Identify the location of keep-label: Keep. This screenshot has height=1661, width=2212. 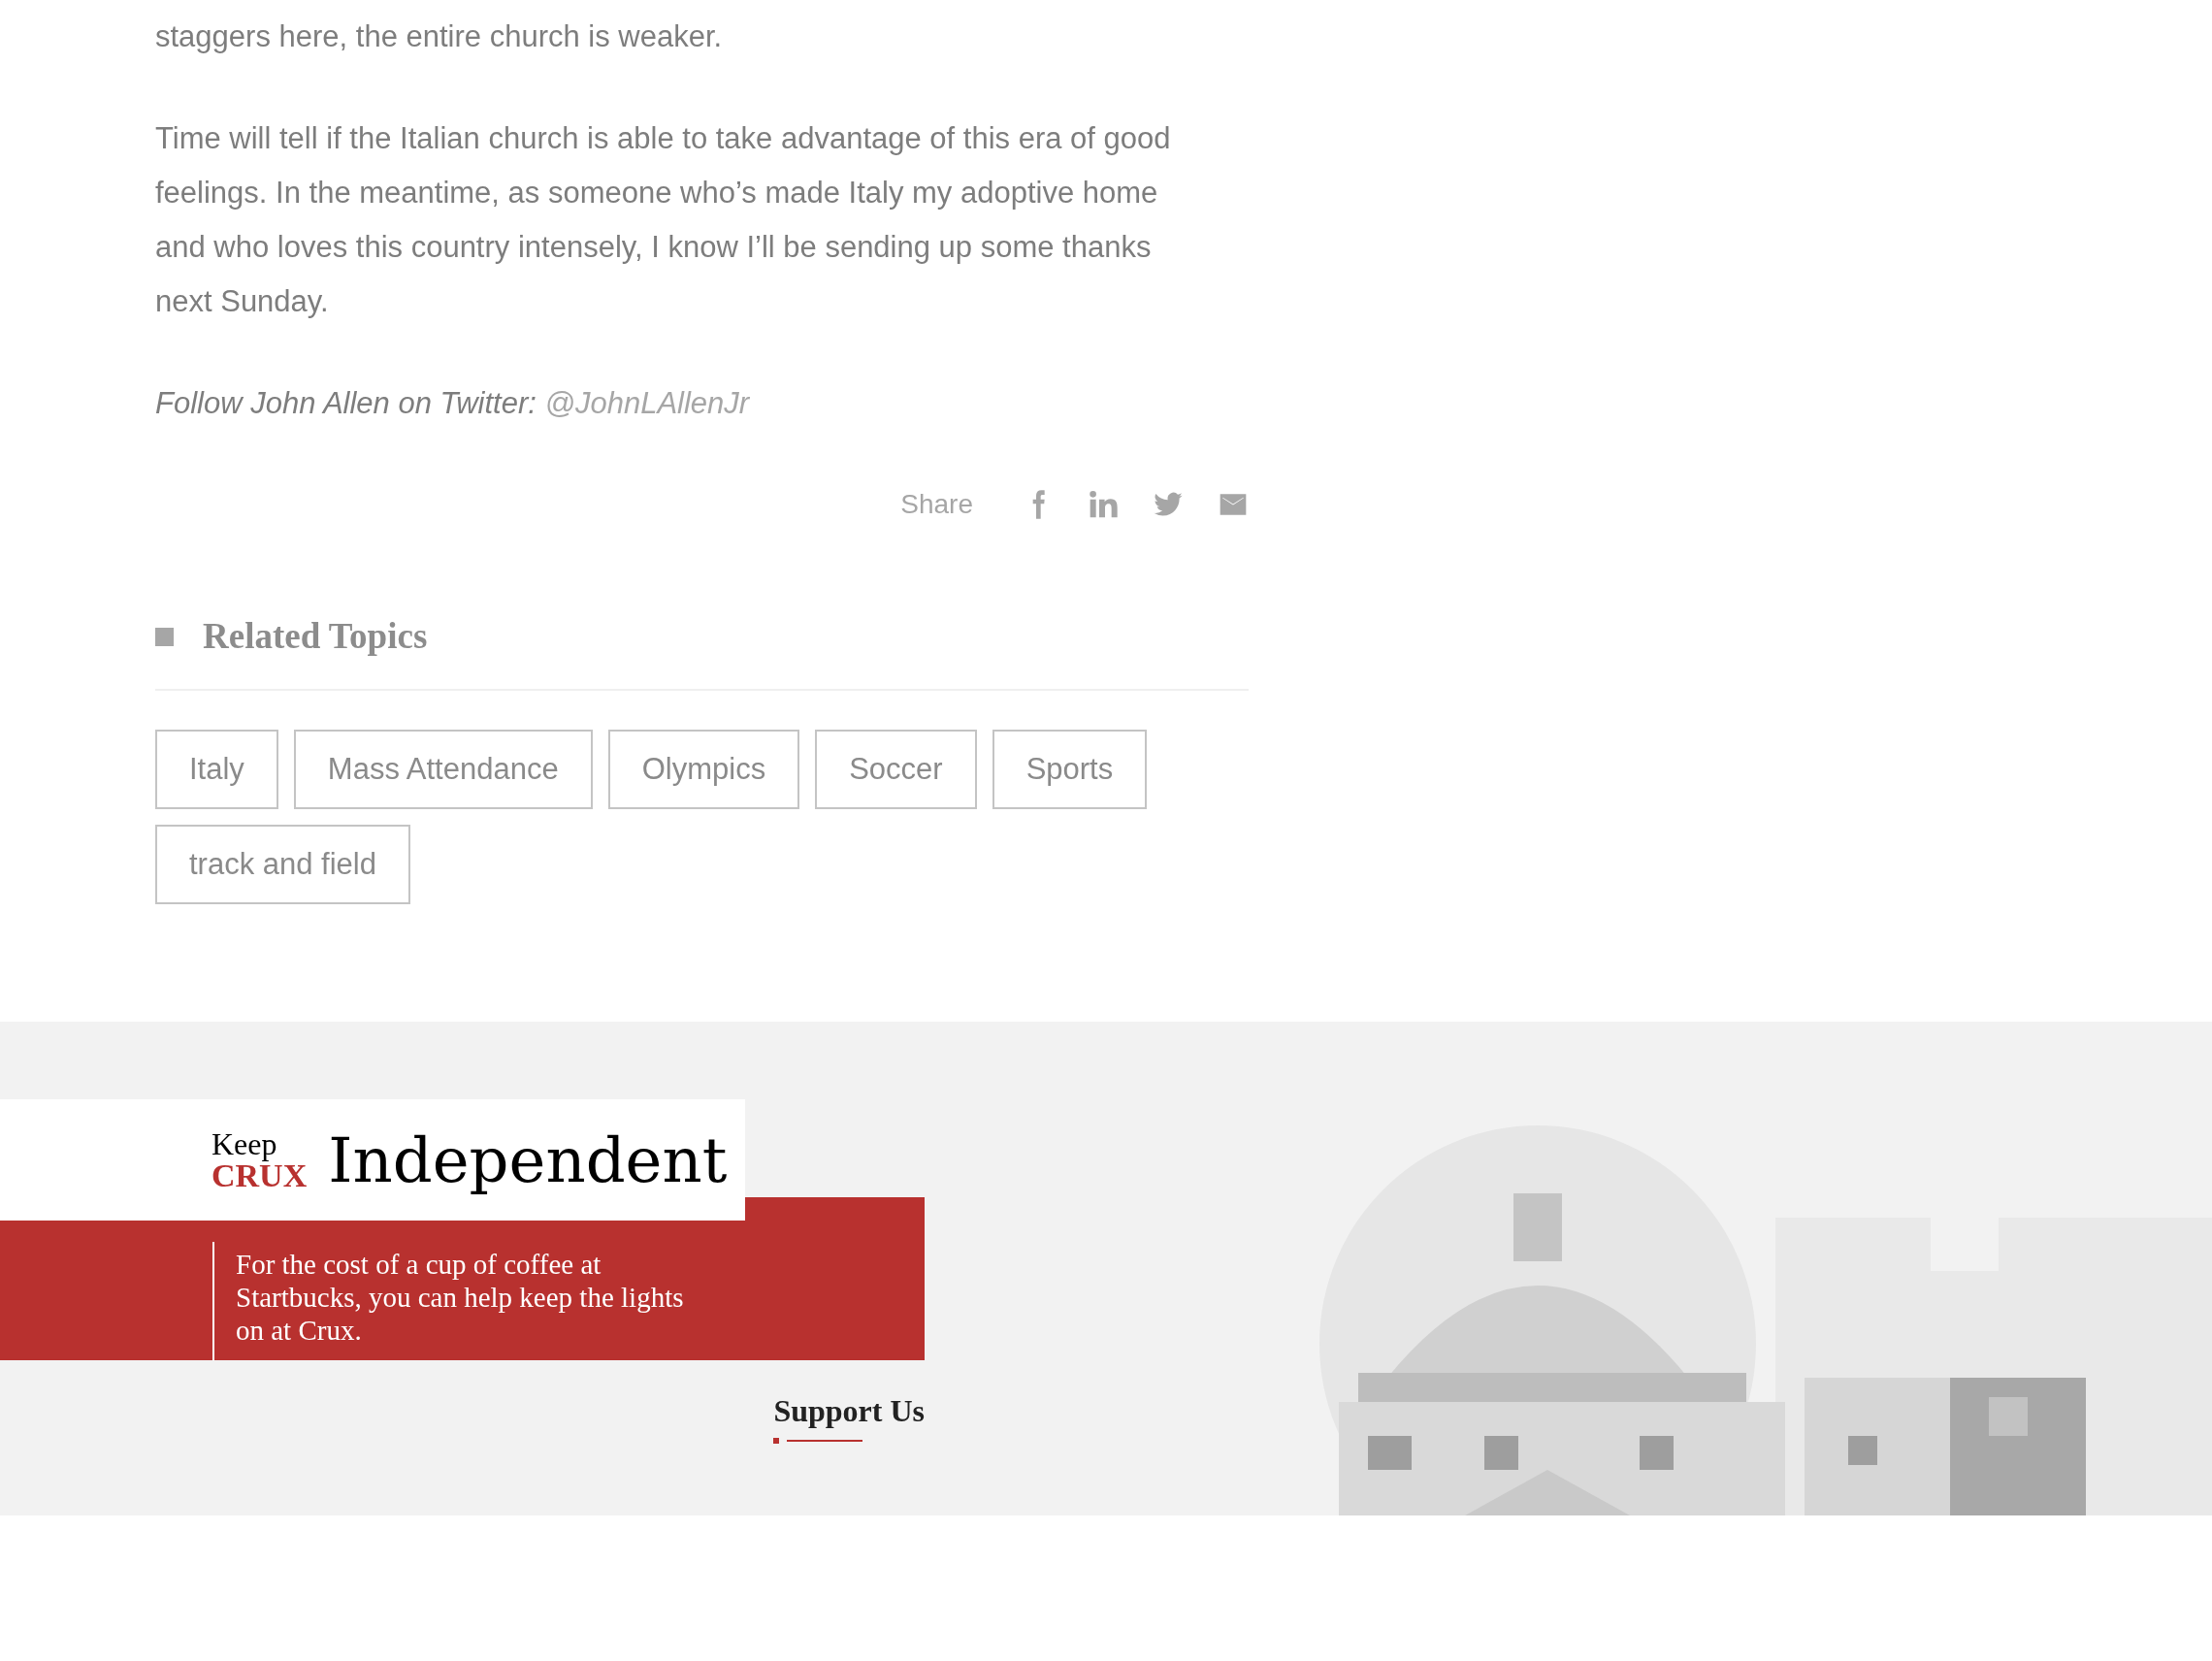
(244, 1143).